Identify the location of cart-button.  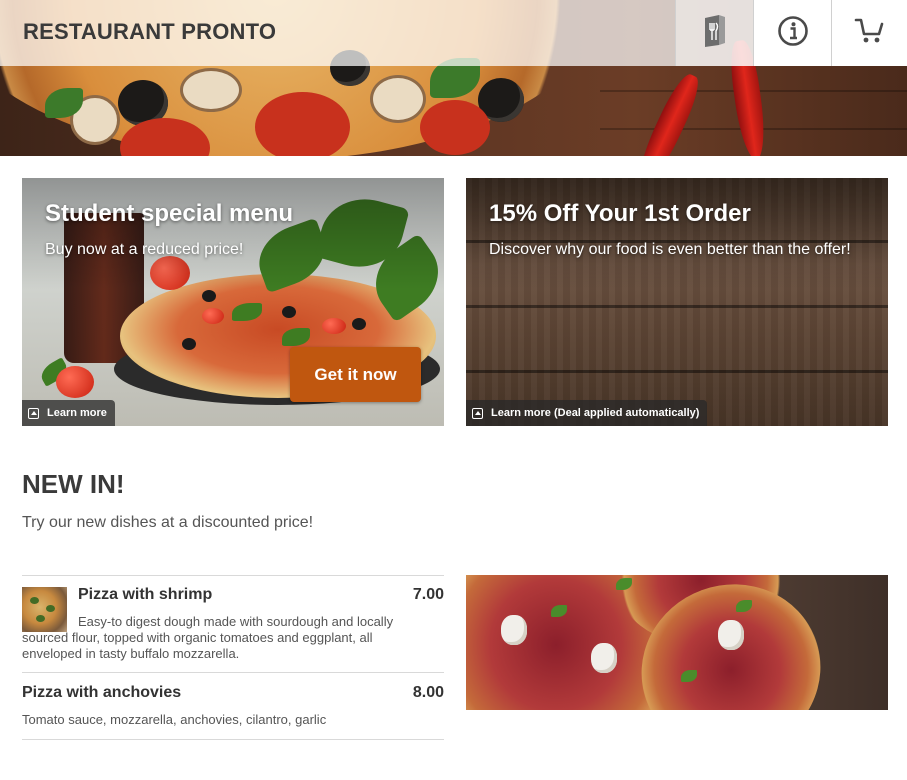
(869, 33).